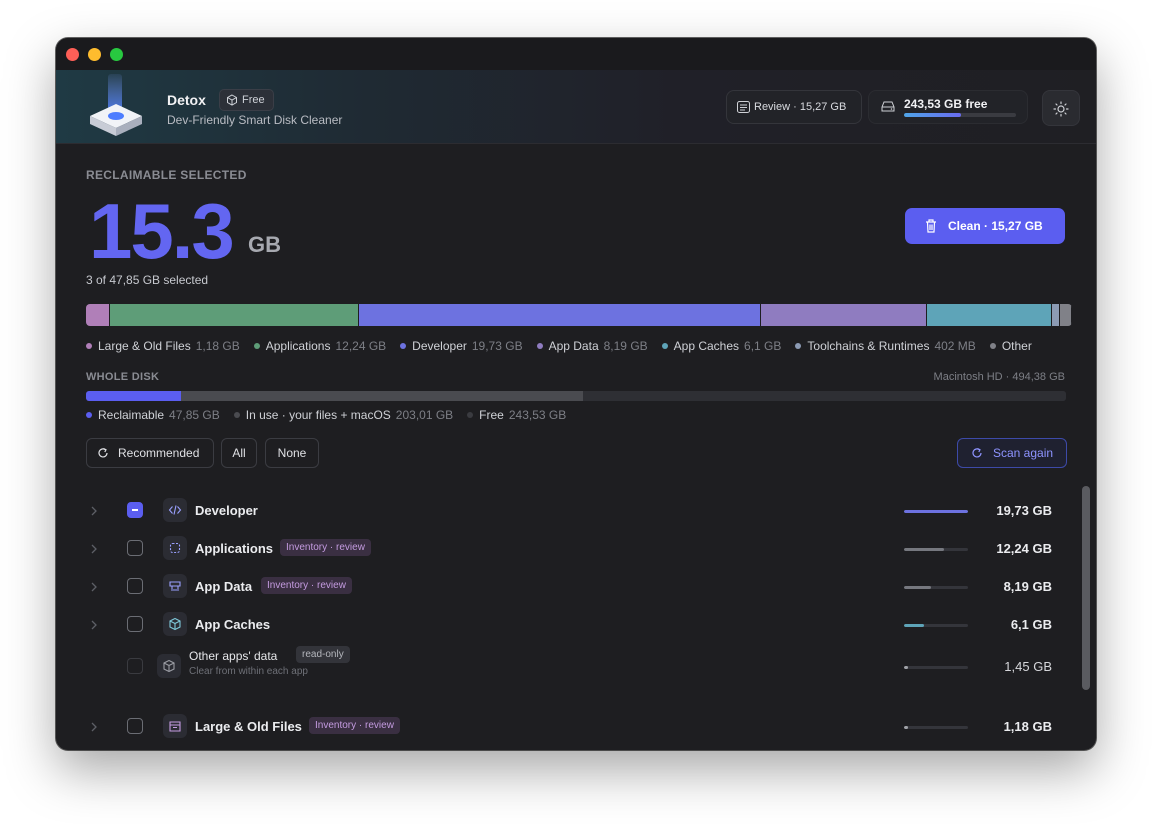 This screenshot has height=824, width=1152. What do you see at coordinates (576, 54) in the screenshot?
I see `title-bar` at bounding box center [576, 54].